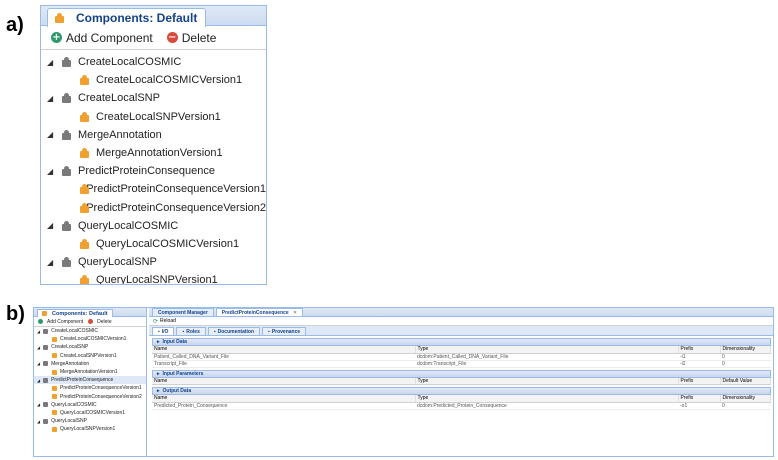 This screenshot has height=460, width=778. I want to click on subtab: ▪ I/O, so click(163, 331).